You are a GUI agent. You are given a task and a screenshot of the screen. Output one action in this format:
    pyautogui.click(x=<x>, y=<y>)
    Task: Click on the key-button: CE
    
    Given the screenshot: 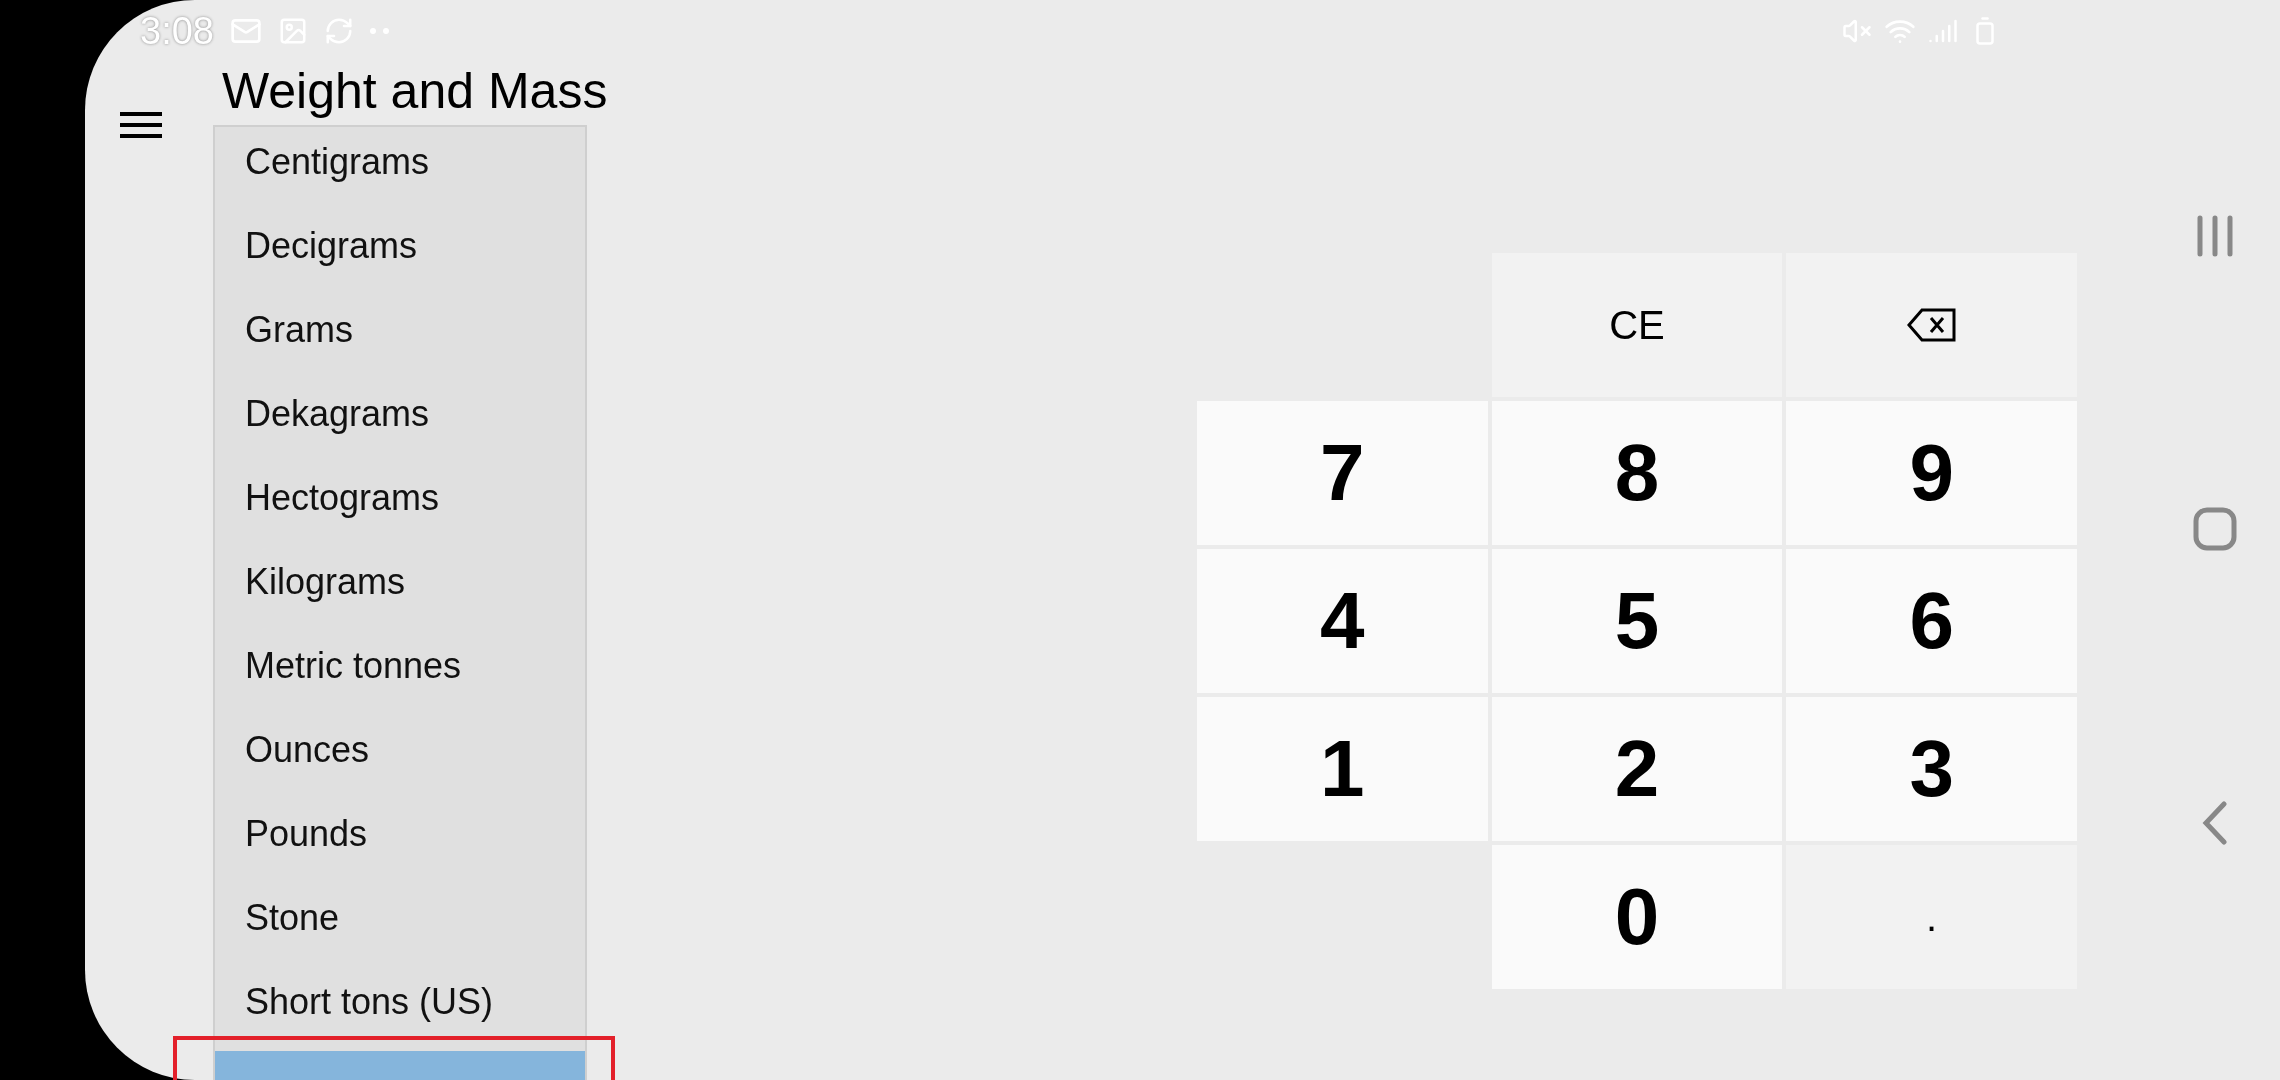 What is the action you would take?
    pyautogui.click(x=1637, y=325)
    